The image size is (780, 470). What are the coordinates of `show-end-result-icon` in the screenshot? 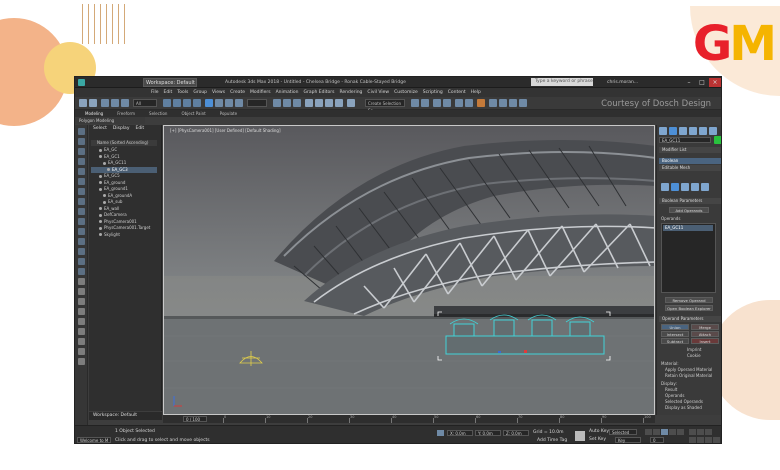 It's located at (675, 187).